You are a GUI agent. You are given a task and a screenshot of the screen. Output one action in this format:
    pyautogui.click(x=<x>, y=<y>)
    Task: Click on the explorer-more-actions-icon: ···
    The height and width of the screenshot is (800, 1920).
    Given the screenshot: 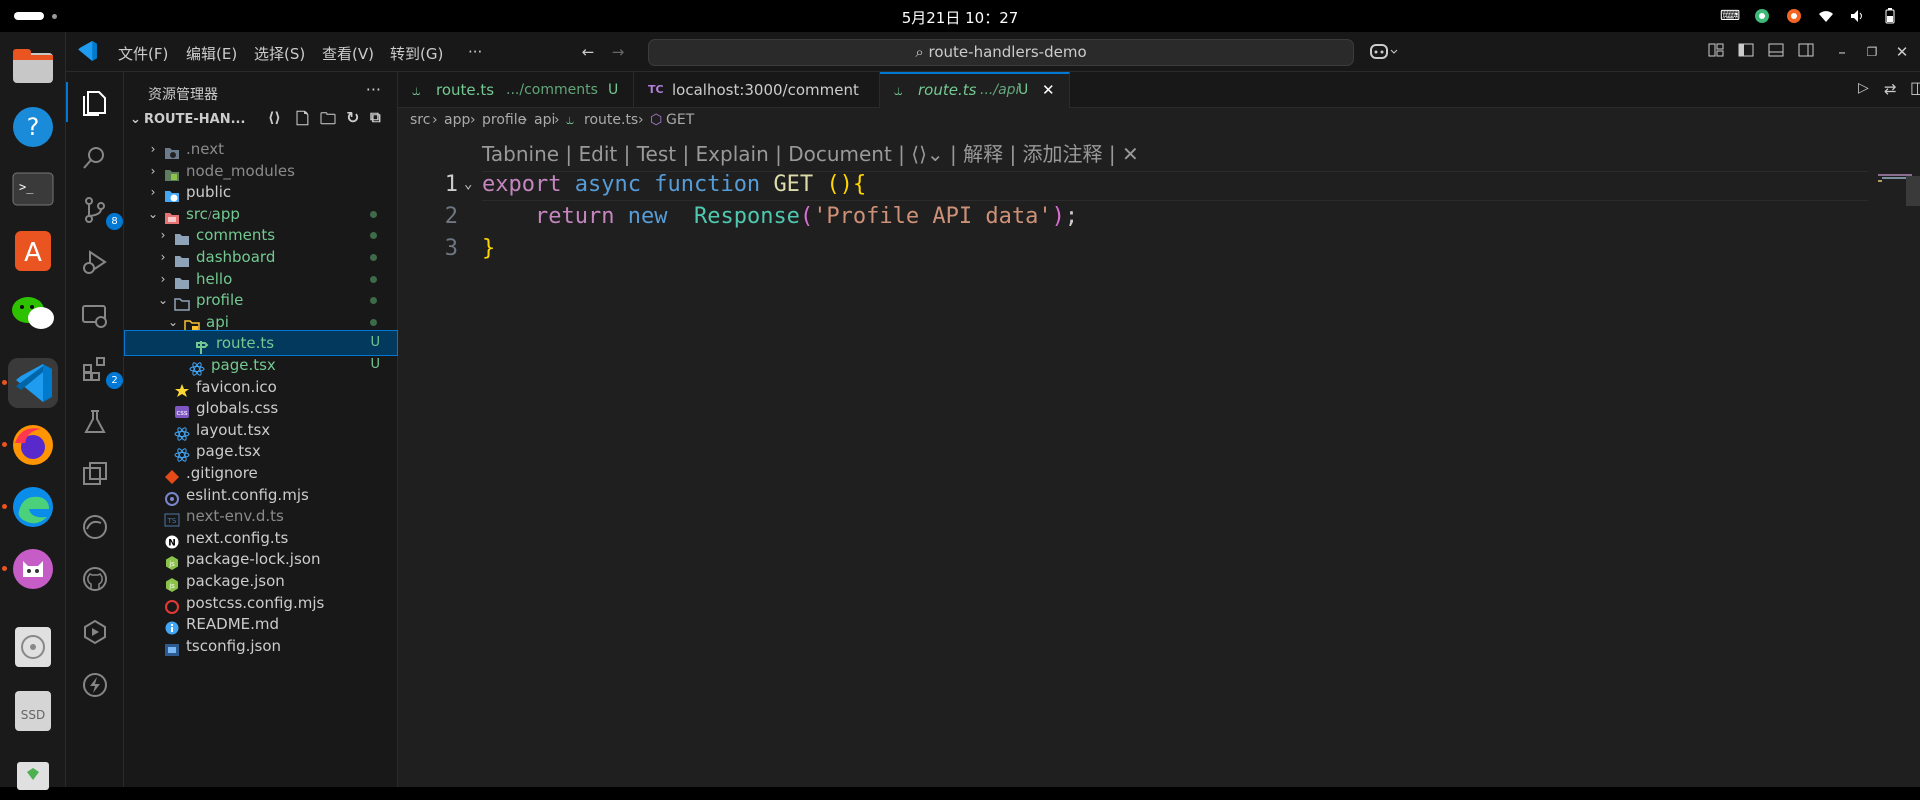 What is the action you would take?
    pyautogui.click(x=373, y=89)
    